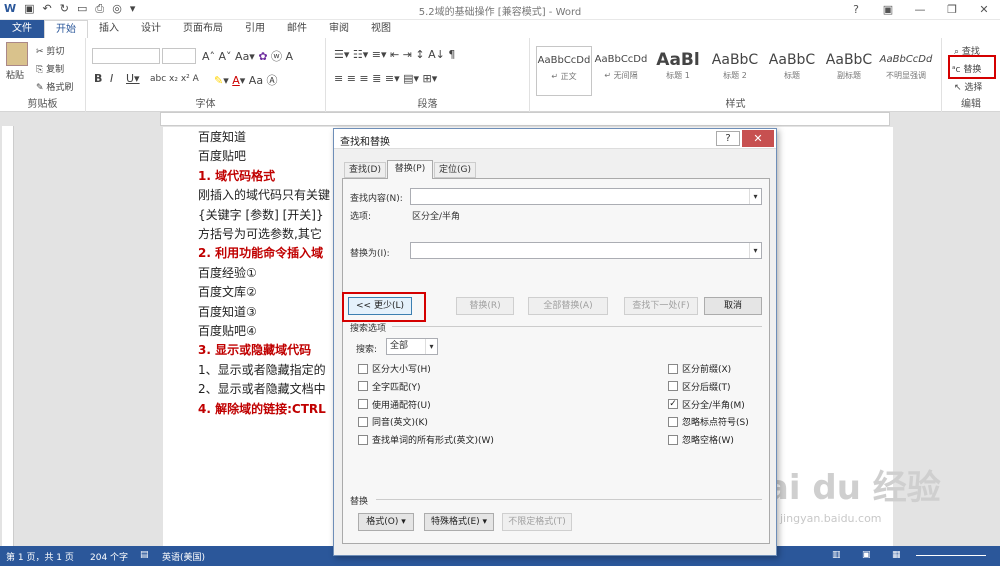  I want to click on document-line: 3. 显示或隐藏域代码, so click(255, 350).